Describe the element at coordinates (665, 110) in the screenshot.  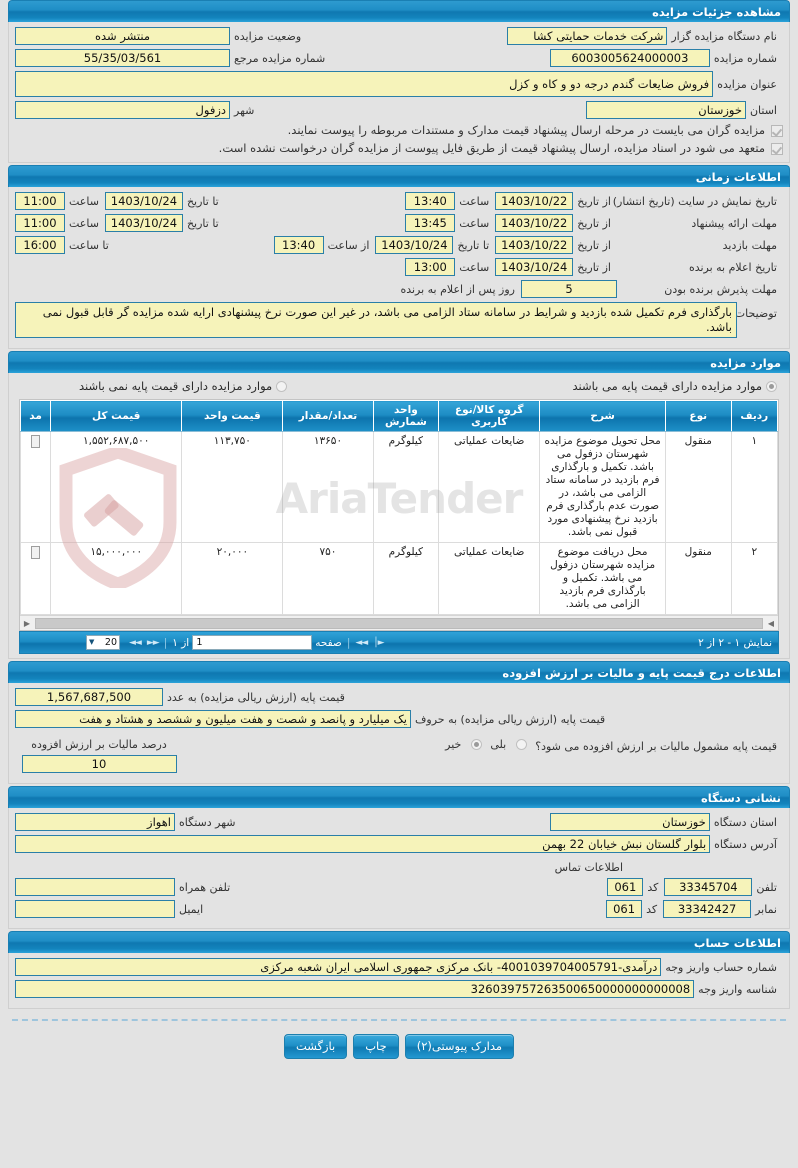
I see `field-province: خوزستان` at that location.